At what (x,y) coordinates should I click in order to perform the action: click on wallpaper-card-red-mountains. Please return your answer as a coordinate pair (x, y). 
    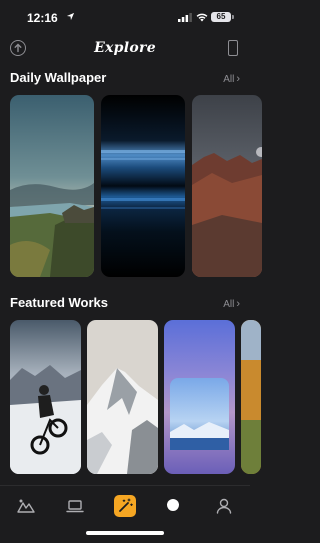
    Looking at the image, I should click on (227, 186).